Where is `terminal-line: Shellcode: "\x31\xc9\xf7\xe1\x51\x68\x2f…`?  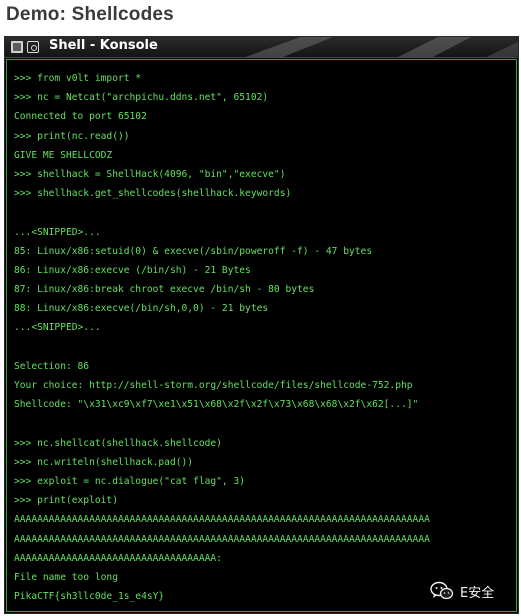
terminal-line: Shellcode: "\x31\xc9\xf7\xe1\x51\x68\x2f… is located at coordinates (216, 405).